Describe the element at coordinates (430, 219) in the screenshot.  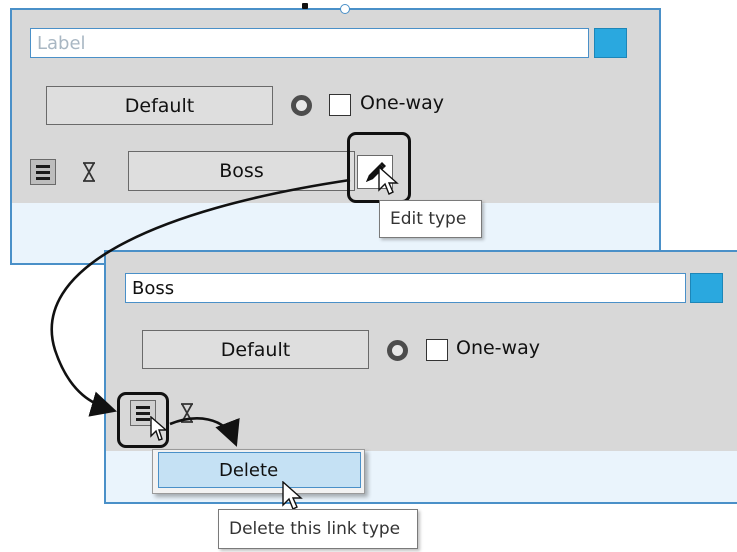
I see `edit-type-tooltip: Edit type` at that location.